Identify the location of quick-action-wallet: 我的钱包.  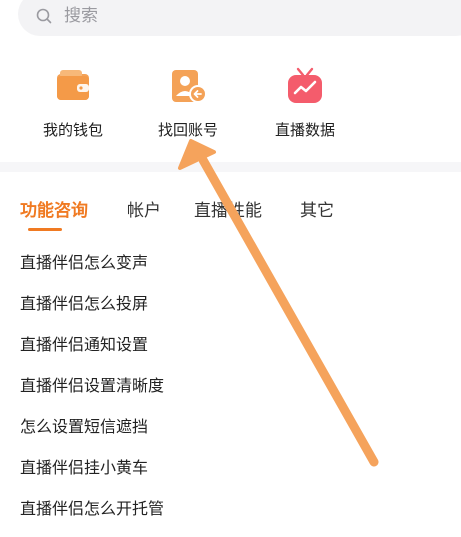
(73, 103).